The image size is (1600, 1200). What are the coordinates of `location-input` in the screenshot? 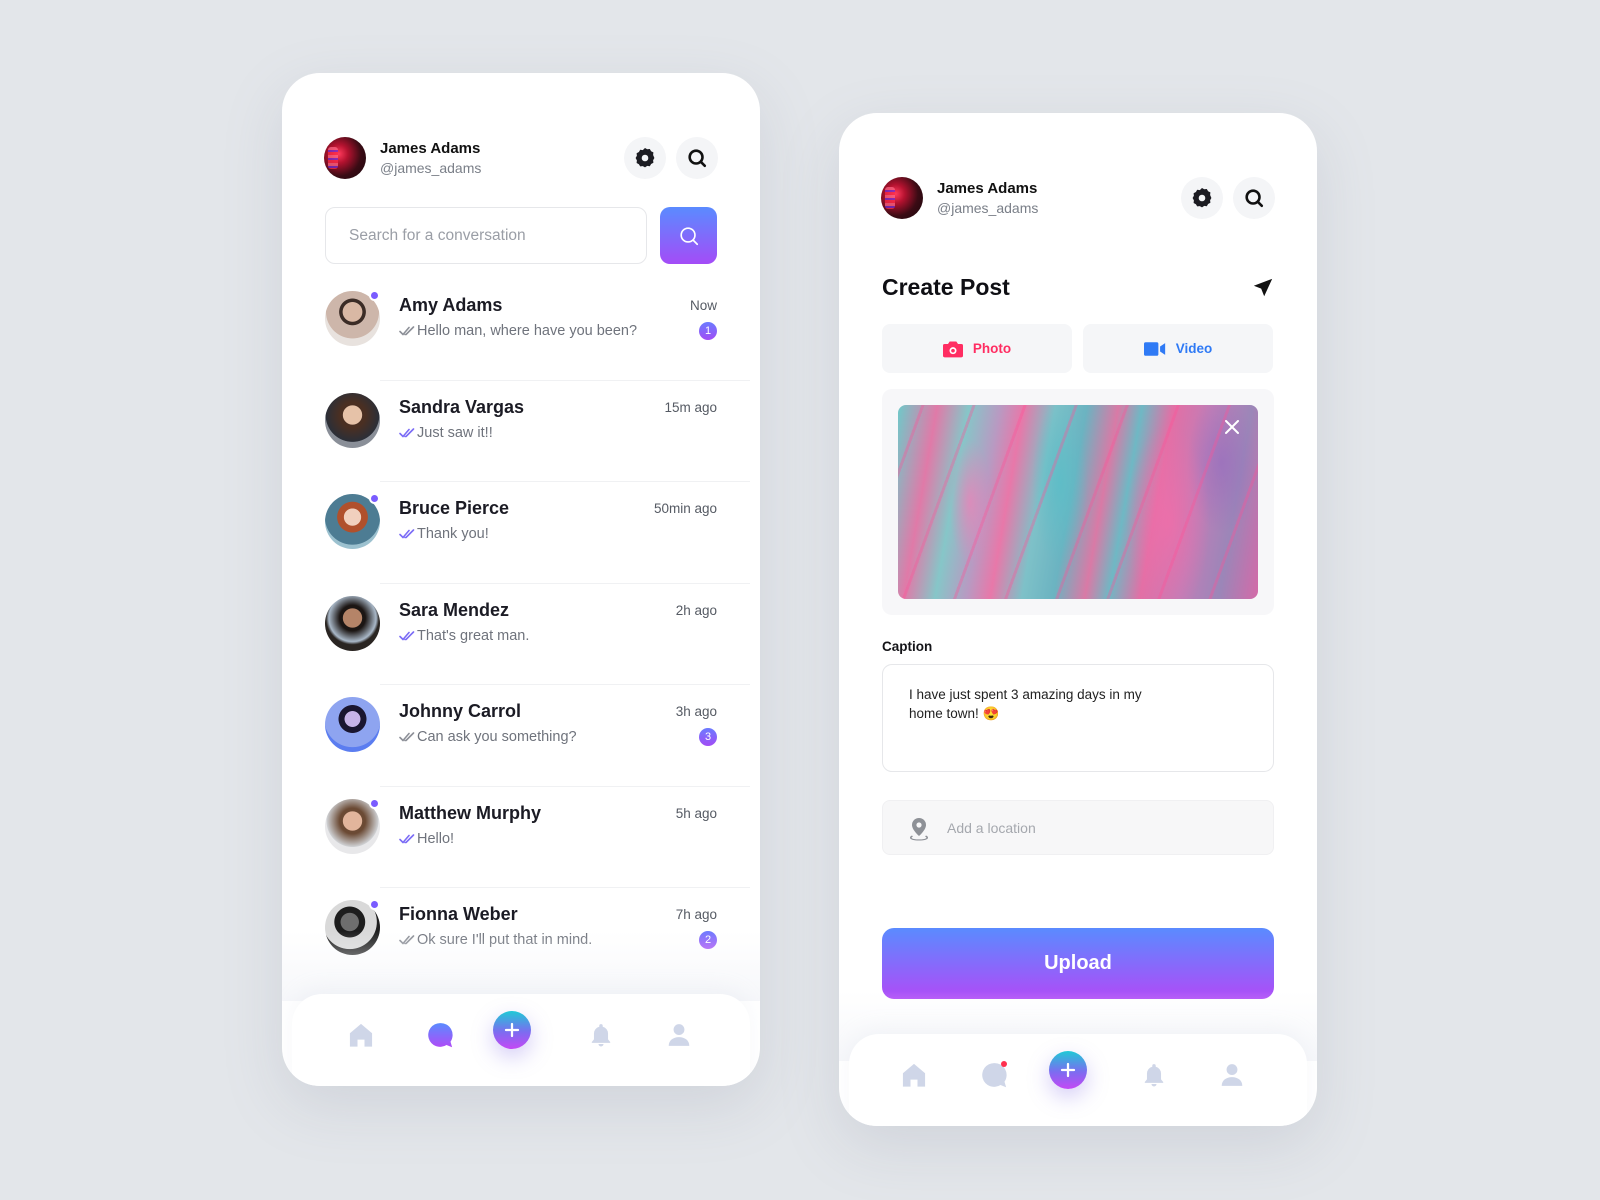 It's located at (1105, 827).